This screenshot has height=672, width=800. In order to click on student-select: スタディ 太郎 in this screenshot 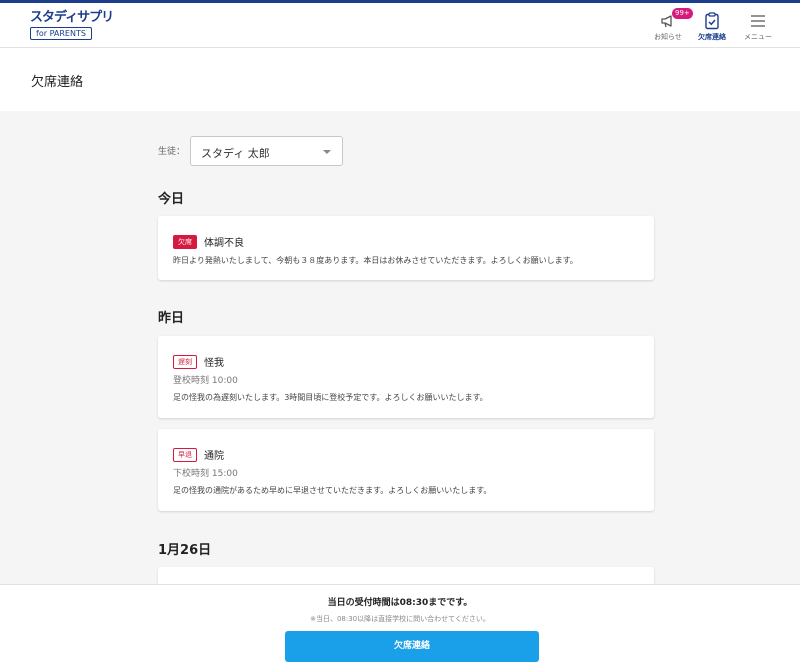, I will do `click(266, 151)`.